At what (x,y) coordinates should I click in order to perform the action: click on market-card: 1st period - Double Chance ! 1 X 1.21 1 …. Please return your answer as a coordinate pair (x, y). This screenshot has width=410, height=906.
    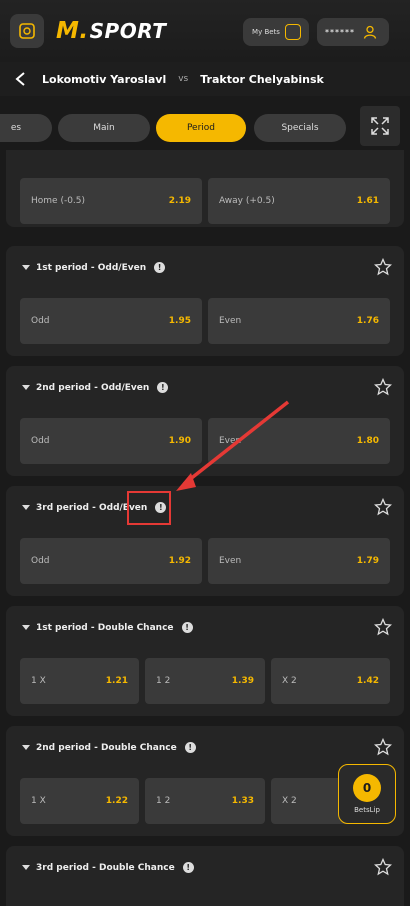
    Looking at the image, I should click on (205, 661).